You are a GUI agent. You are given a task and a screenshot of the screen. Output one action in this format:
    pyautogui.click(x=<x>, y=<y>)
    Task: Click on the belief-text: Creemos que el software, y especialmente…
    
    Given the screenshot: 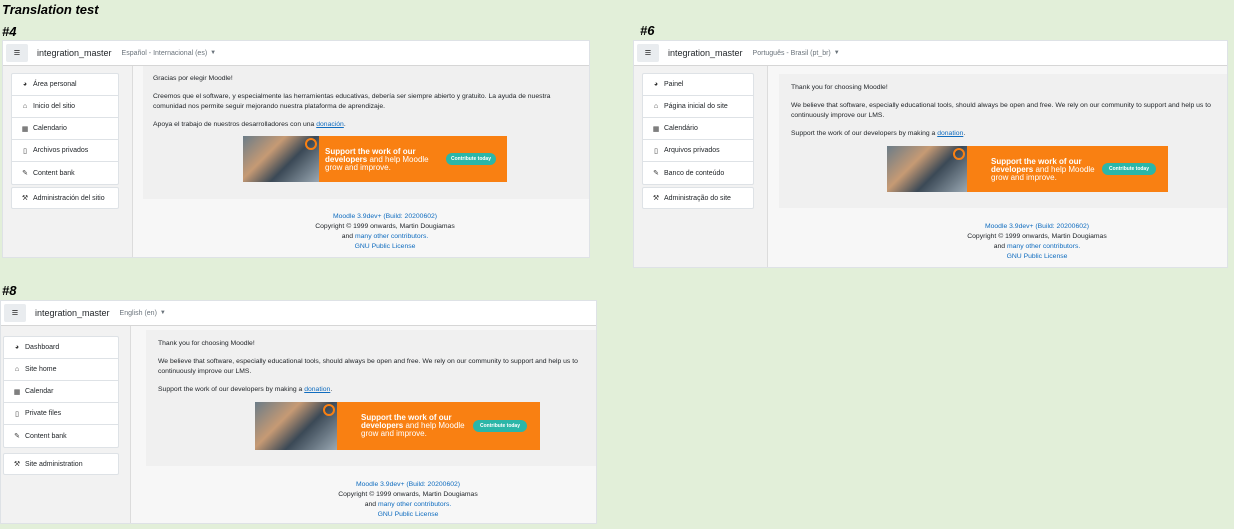 What is the action you would take?
    pyautogui.click(x=352, y=101)
    